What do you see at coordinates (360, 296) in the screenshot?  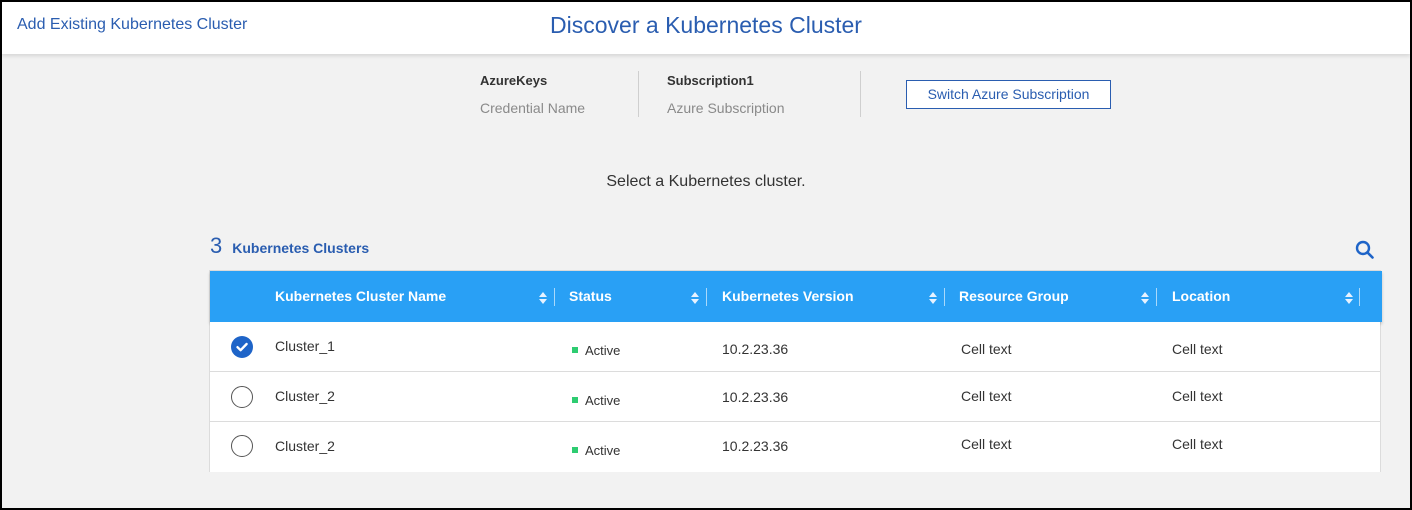 I see `column-header-cluster-name: Kubernetes Cluster Name` at bounding box center [360, 296].